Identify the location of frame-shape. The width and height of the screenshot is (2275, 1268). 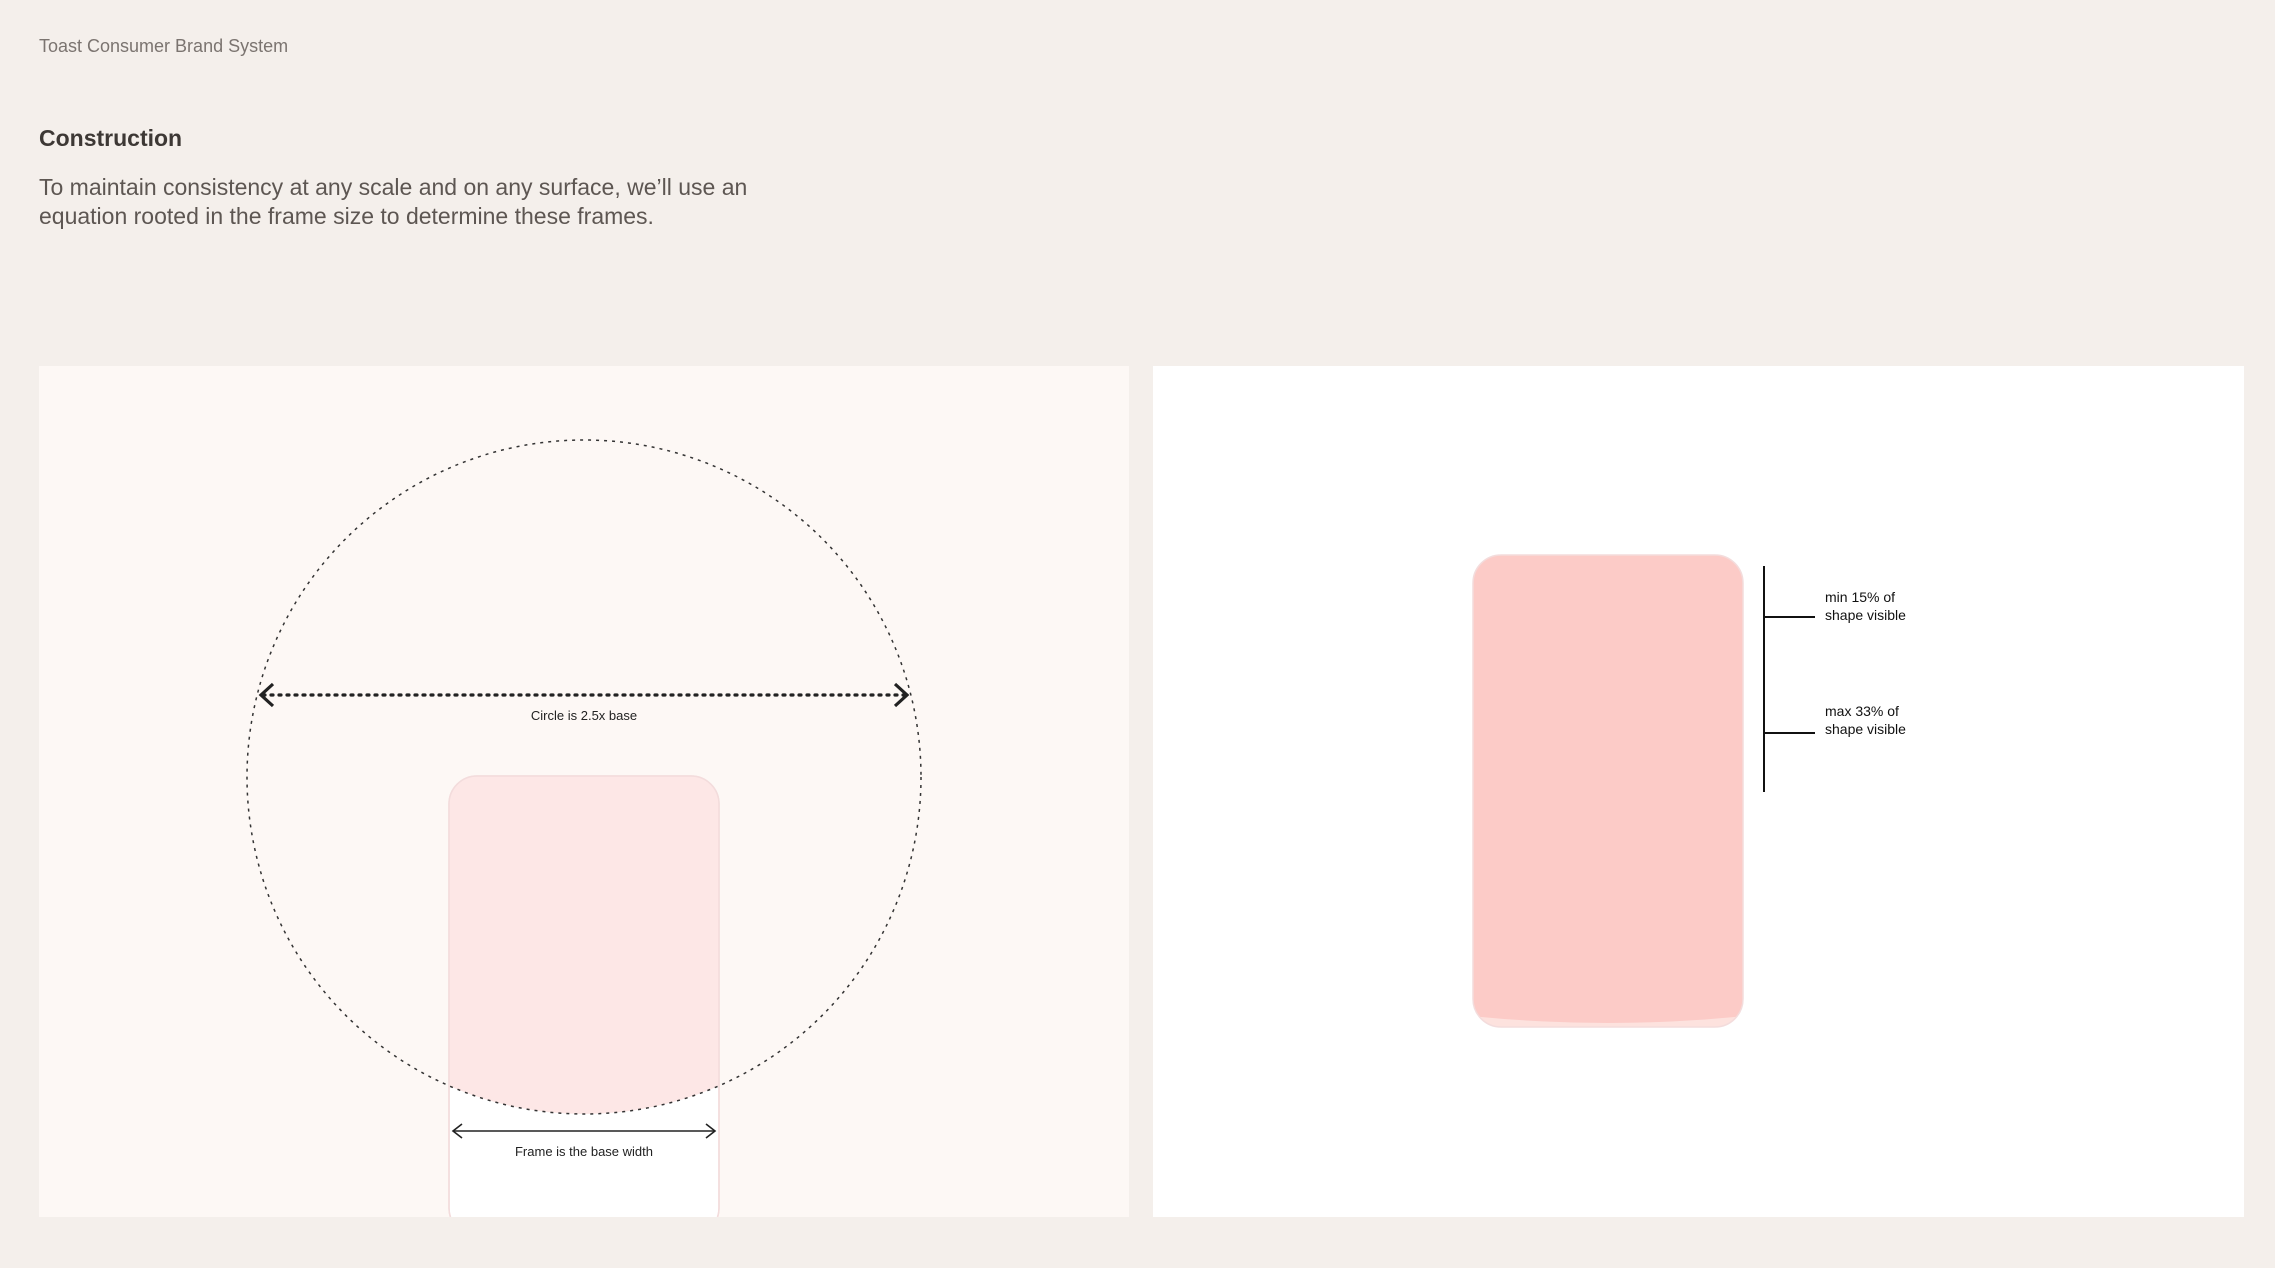
(1608, 791).